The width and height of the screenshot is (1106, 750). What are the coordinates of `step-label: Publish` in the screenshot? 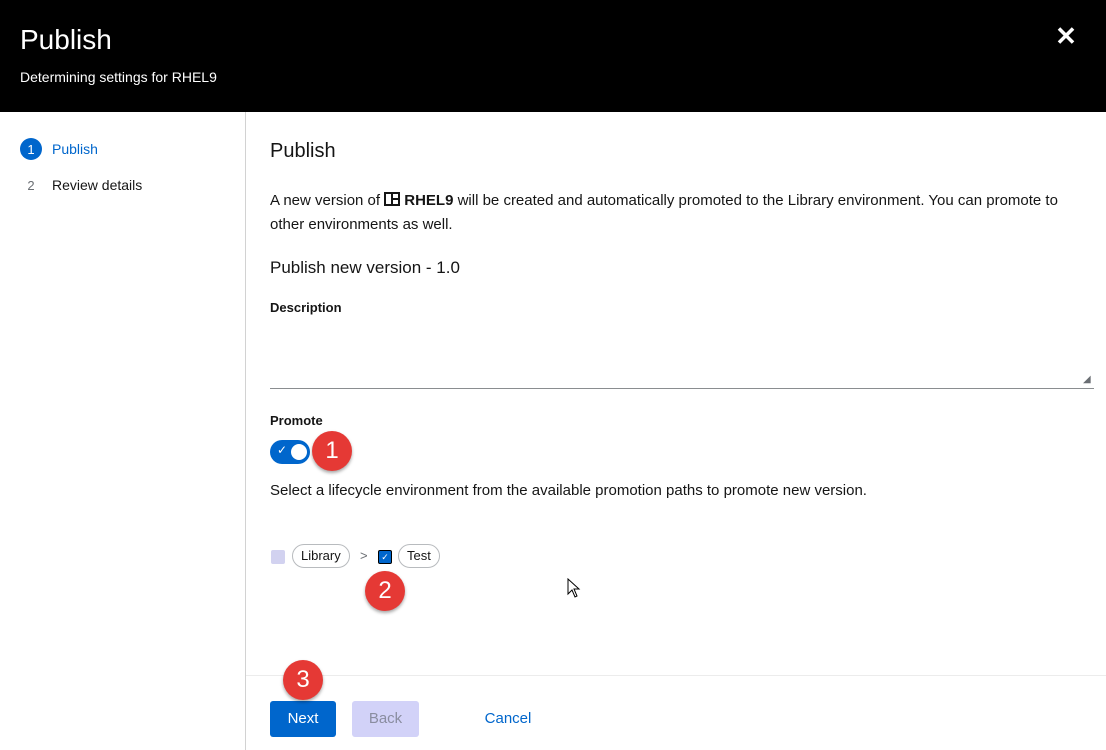 It's located at (75, 149).